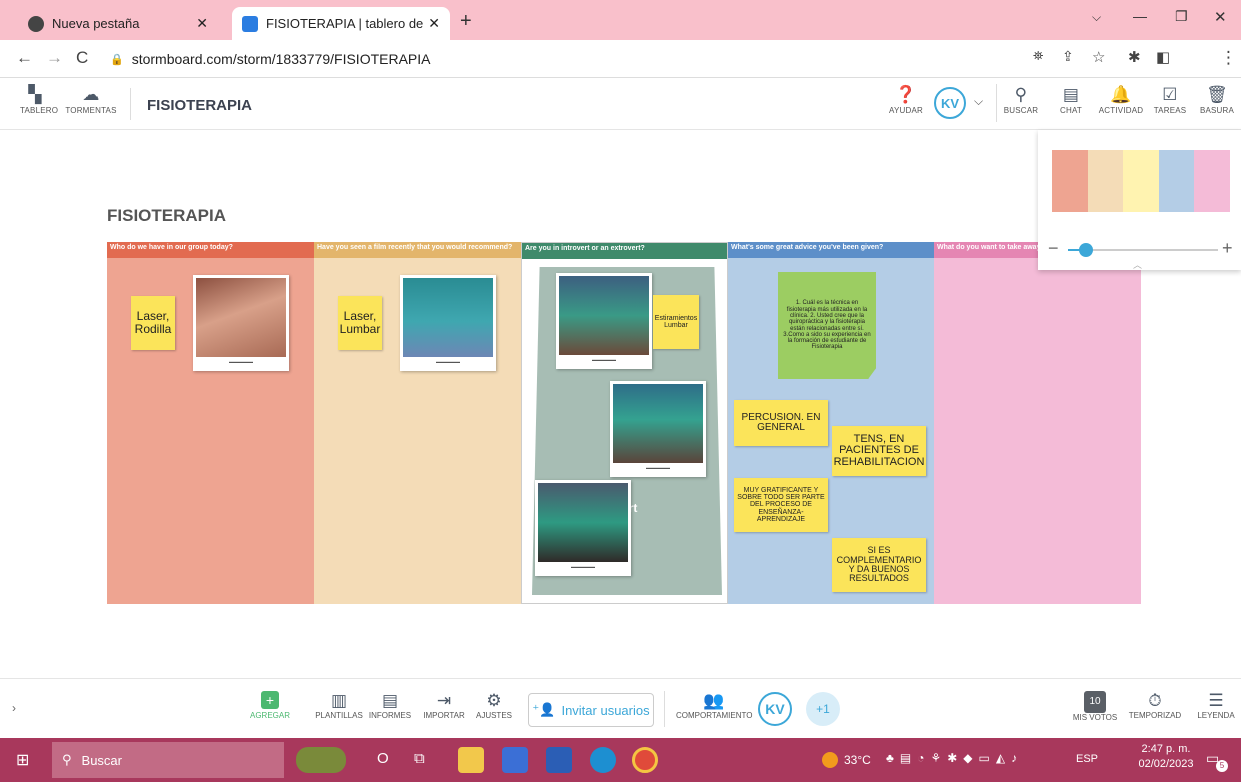  Describe the element at coordinates (1166, 756) in the screenshot. I see `clock: 2:47 p. m. 02/02/2023` at that location.